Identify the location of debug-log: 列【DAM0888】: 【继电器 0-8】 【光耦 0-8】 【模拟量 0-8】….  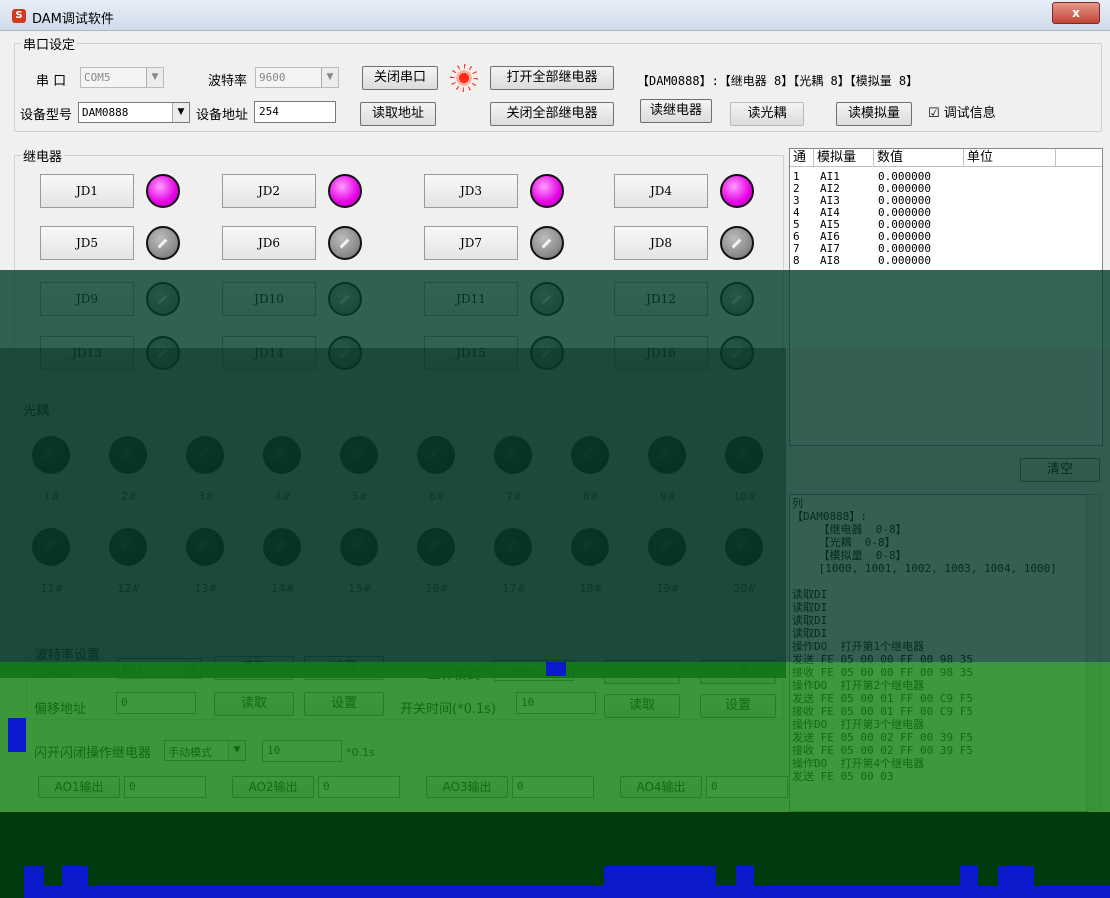
(938, 653).